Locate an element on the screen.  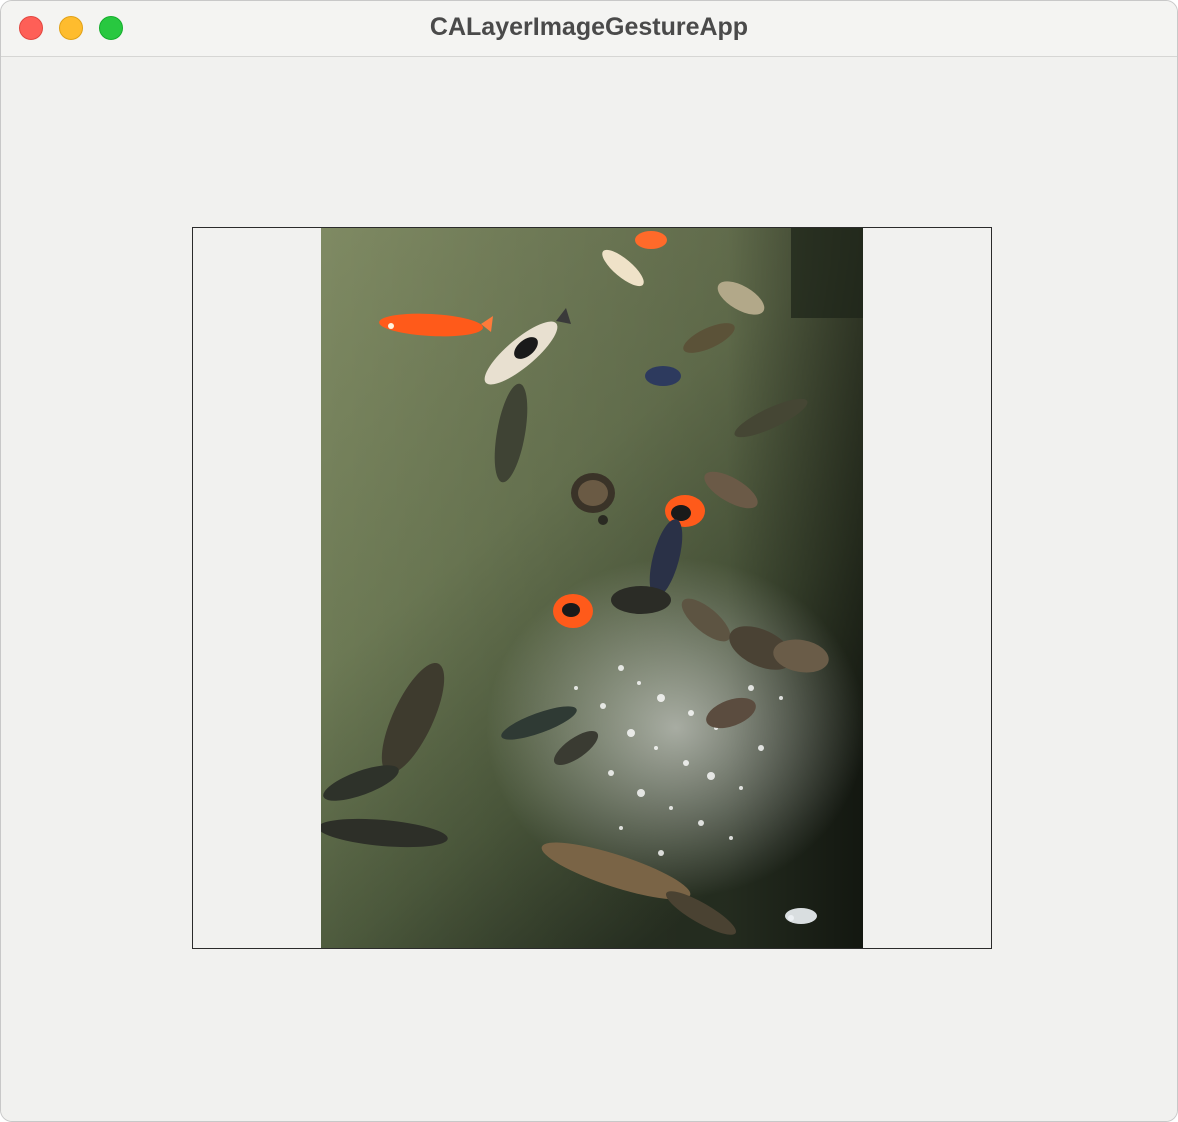
window-title: CALayerImageGestureApp is located at coordinates (589, 27).